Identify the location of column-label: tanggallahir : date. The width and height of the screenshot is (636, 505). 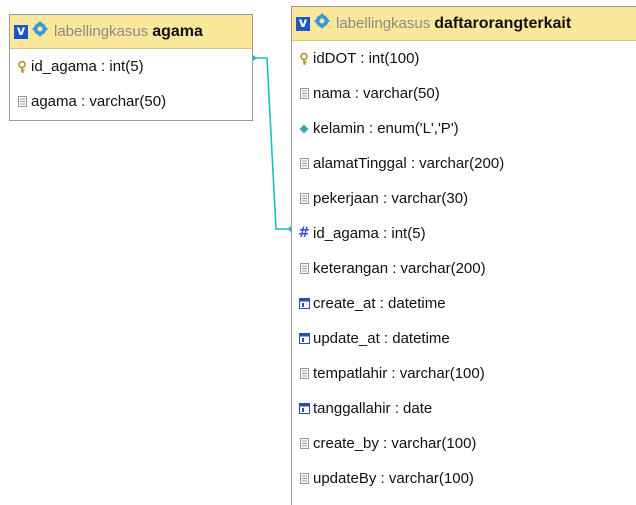
(373, 408).